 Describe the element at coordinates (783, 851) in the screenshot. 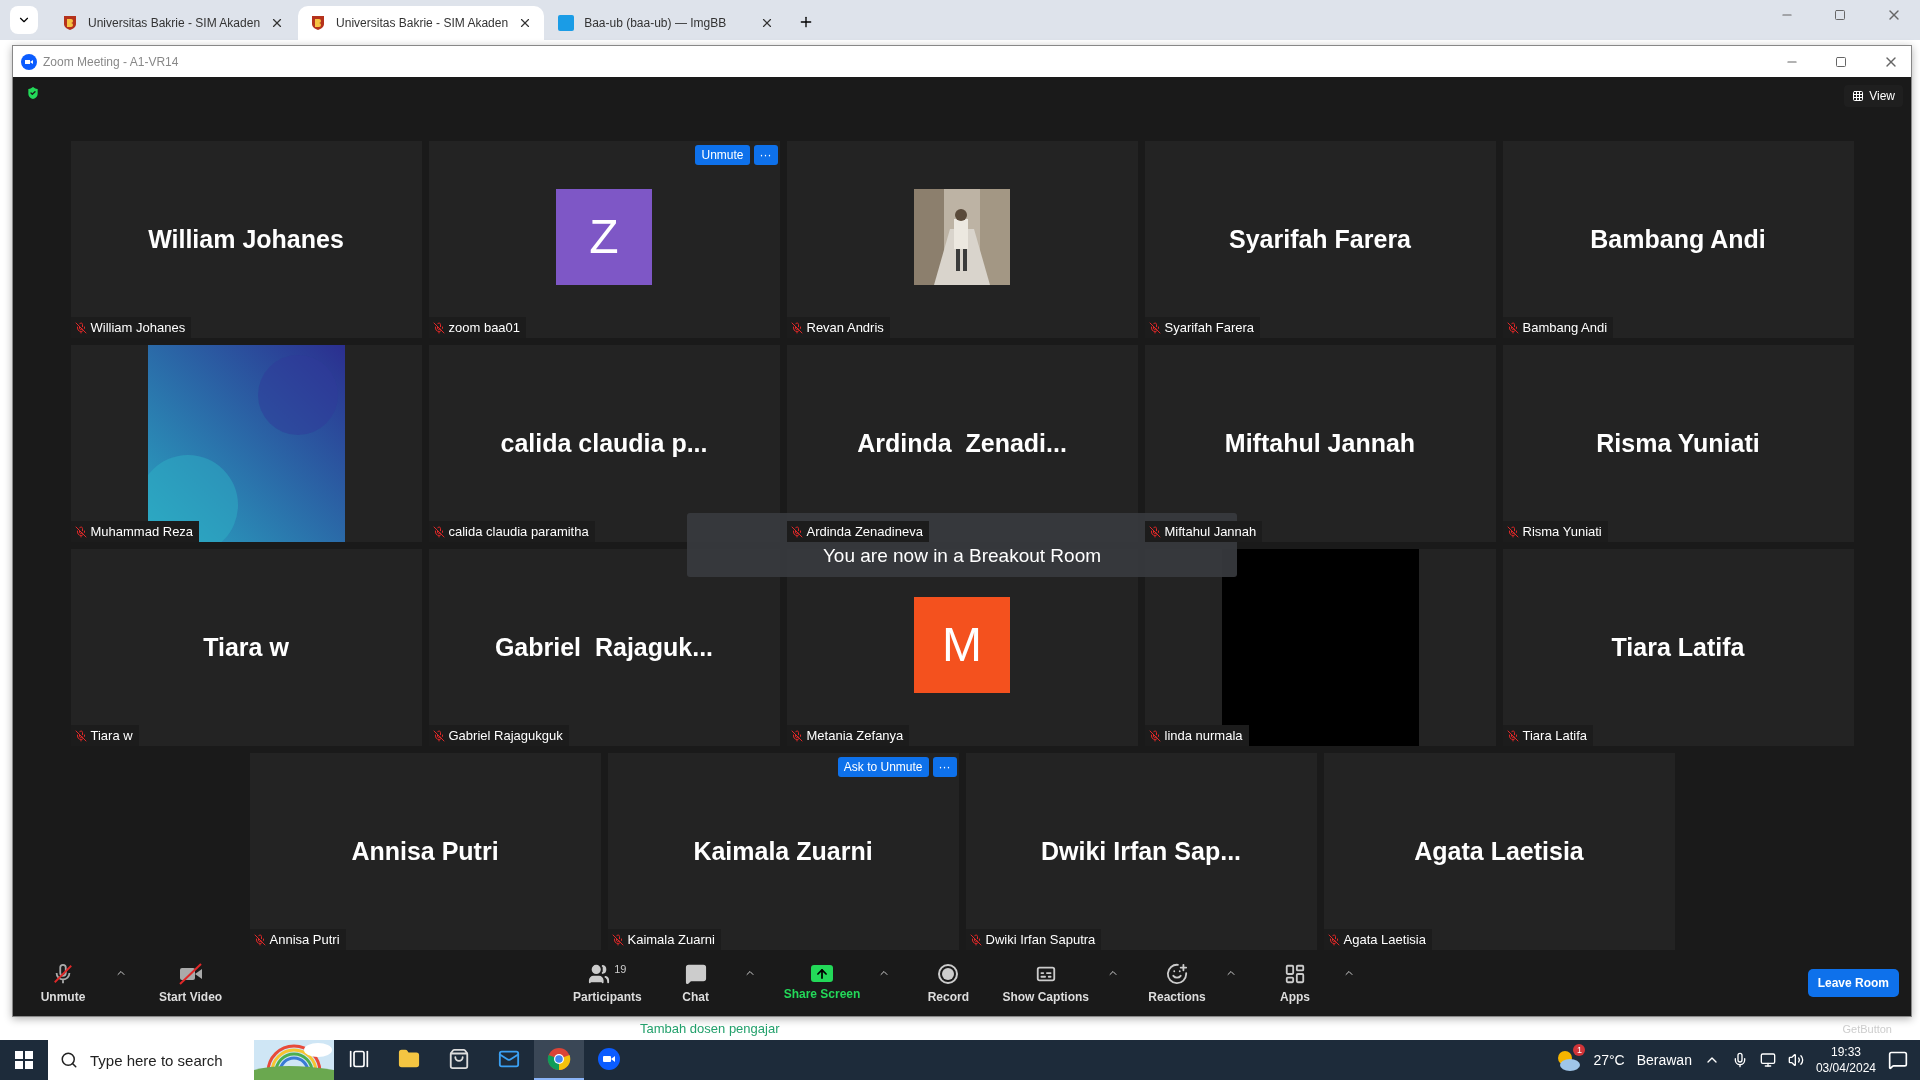

I see `participant-name: Kaimala Zuarni` at that location.